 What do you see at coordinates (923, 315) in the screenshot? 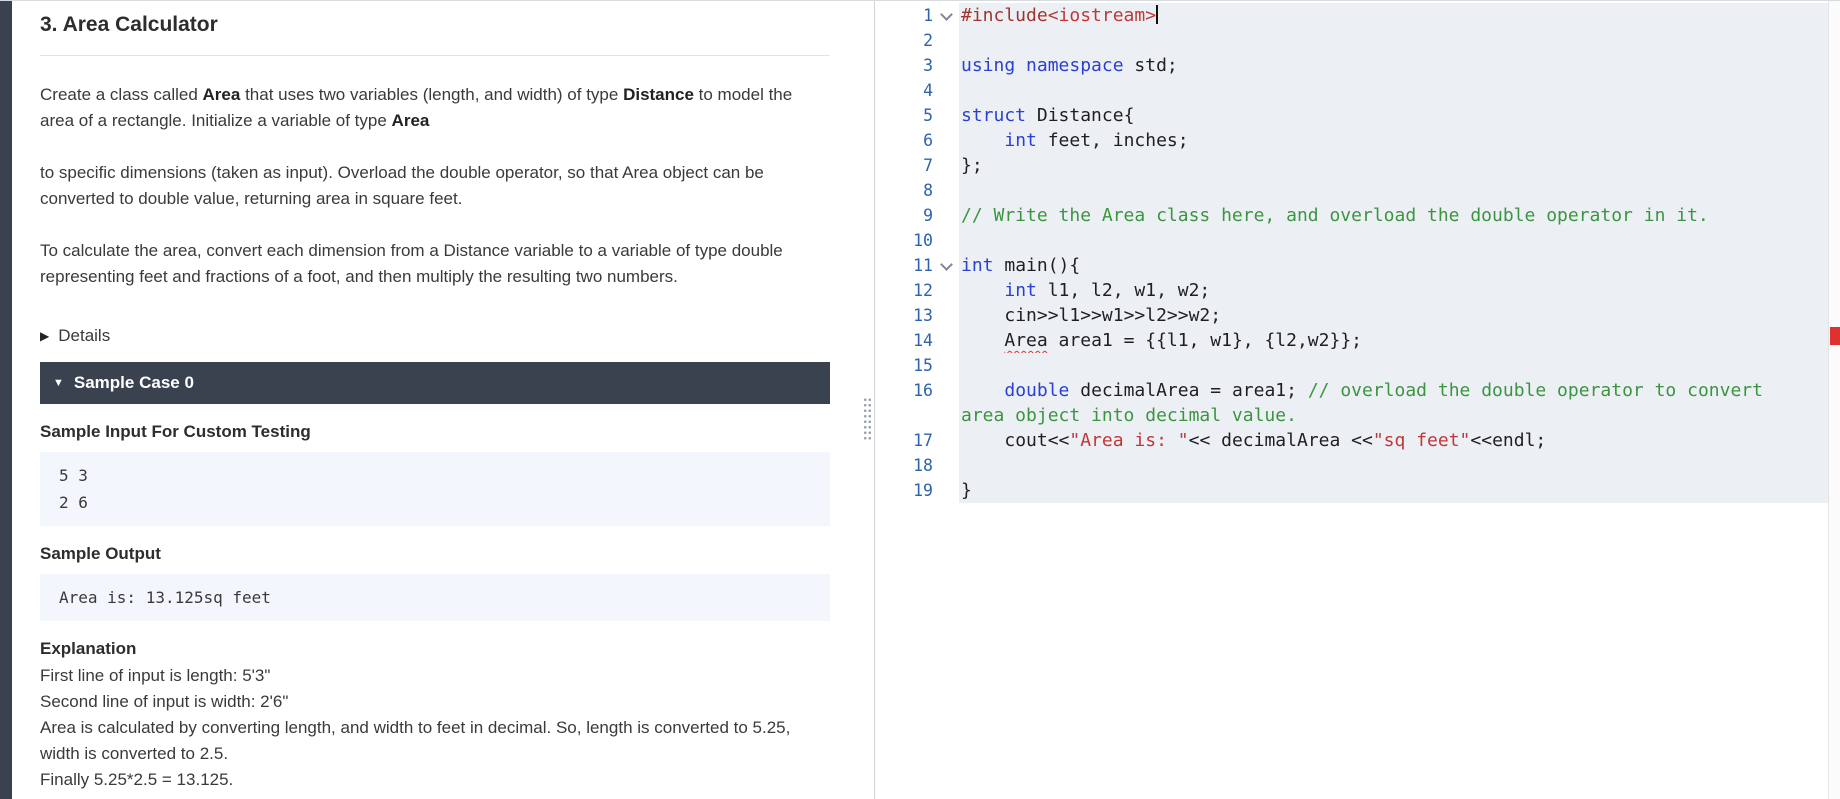
I see `line-number: 13` at bounding box center [923, 315].